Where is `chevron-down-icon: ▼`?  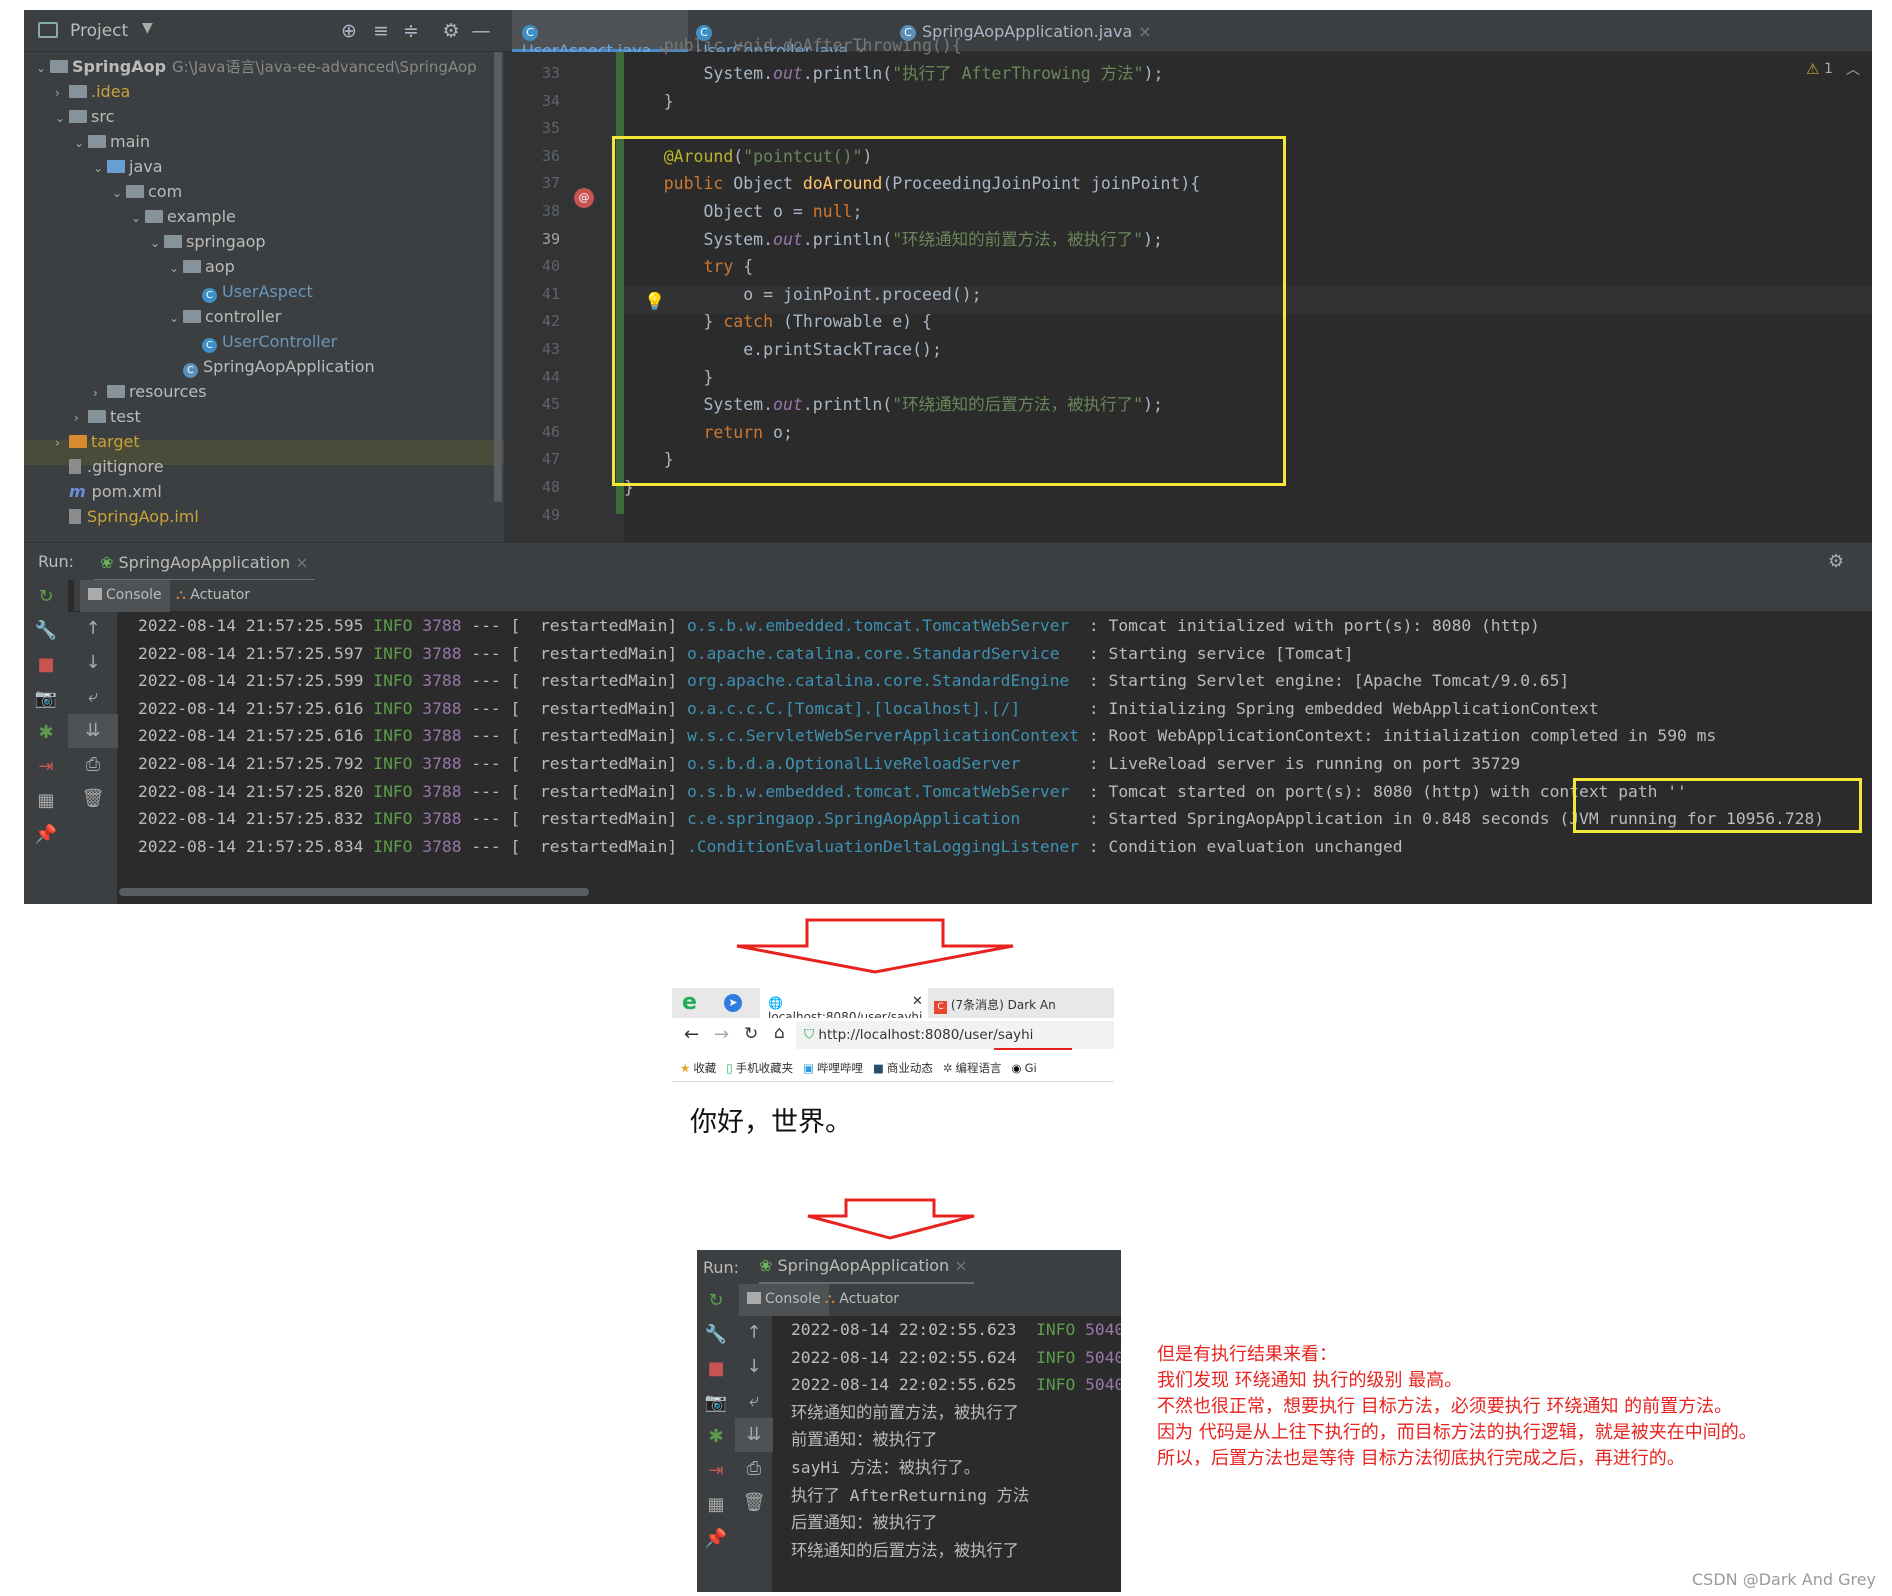
chevron-down-icon: ▼ is located at coordinates (147, 28).